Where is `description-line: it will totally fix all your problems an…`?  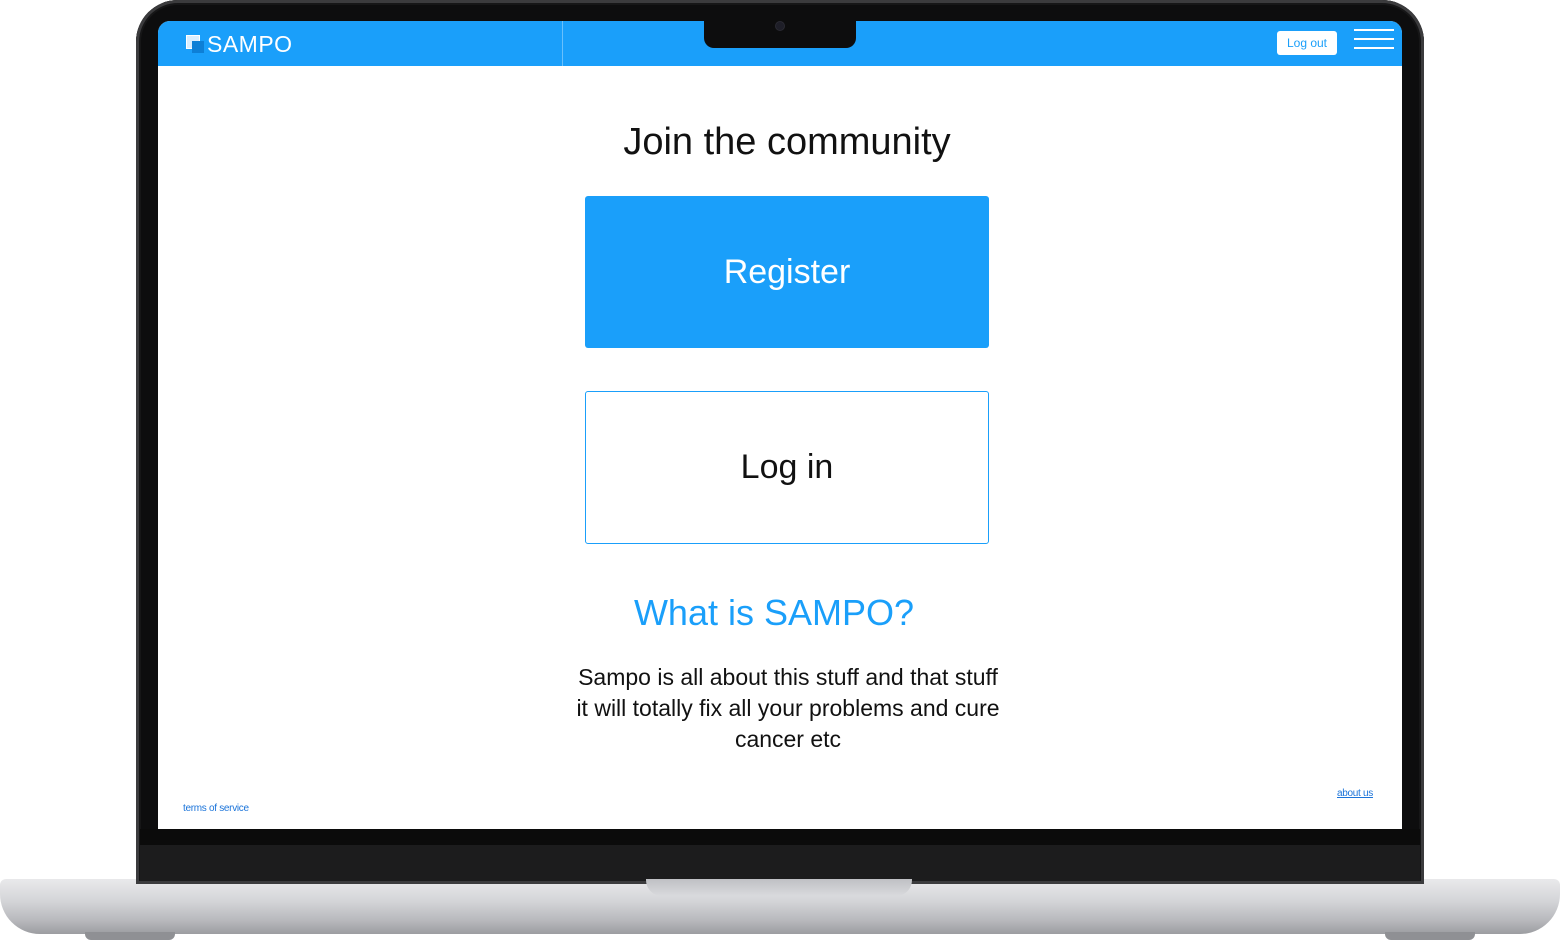 description-line: it will totally fix all your problems an… is located at coordinates (788, 708).